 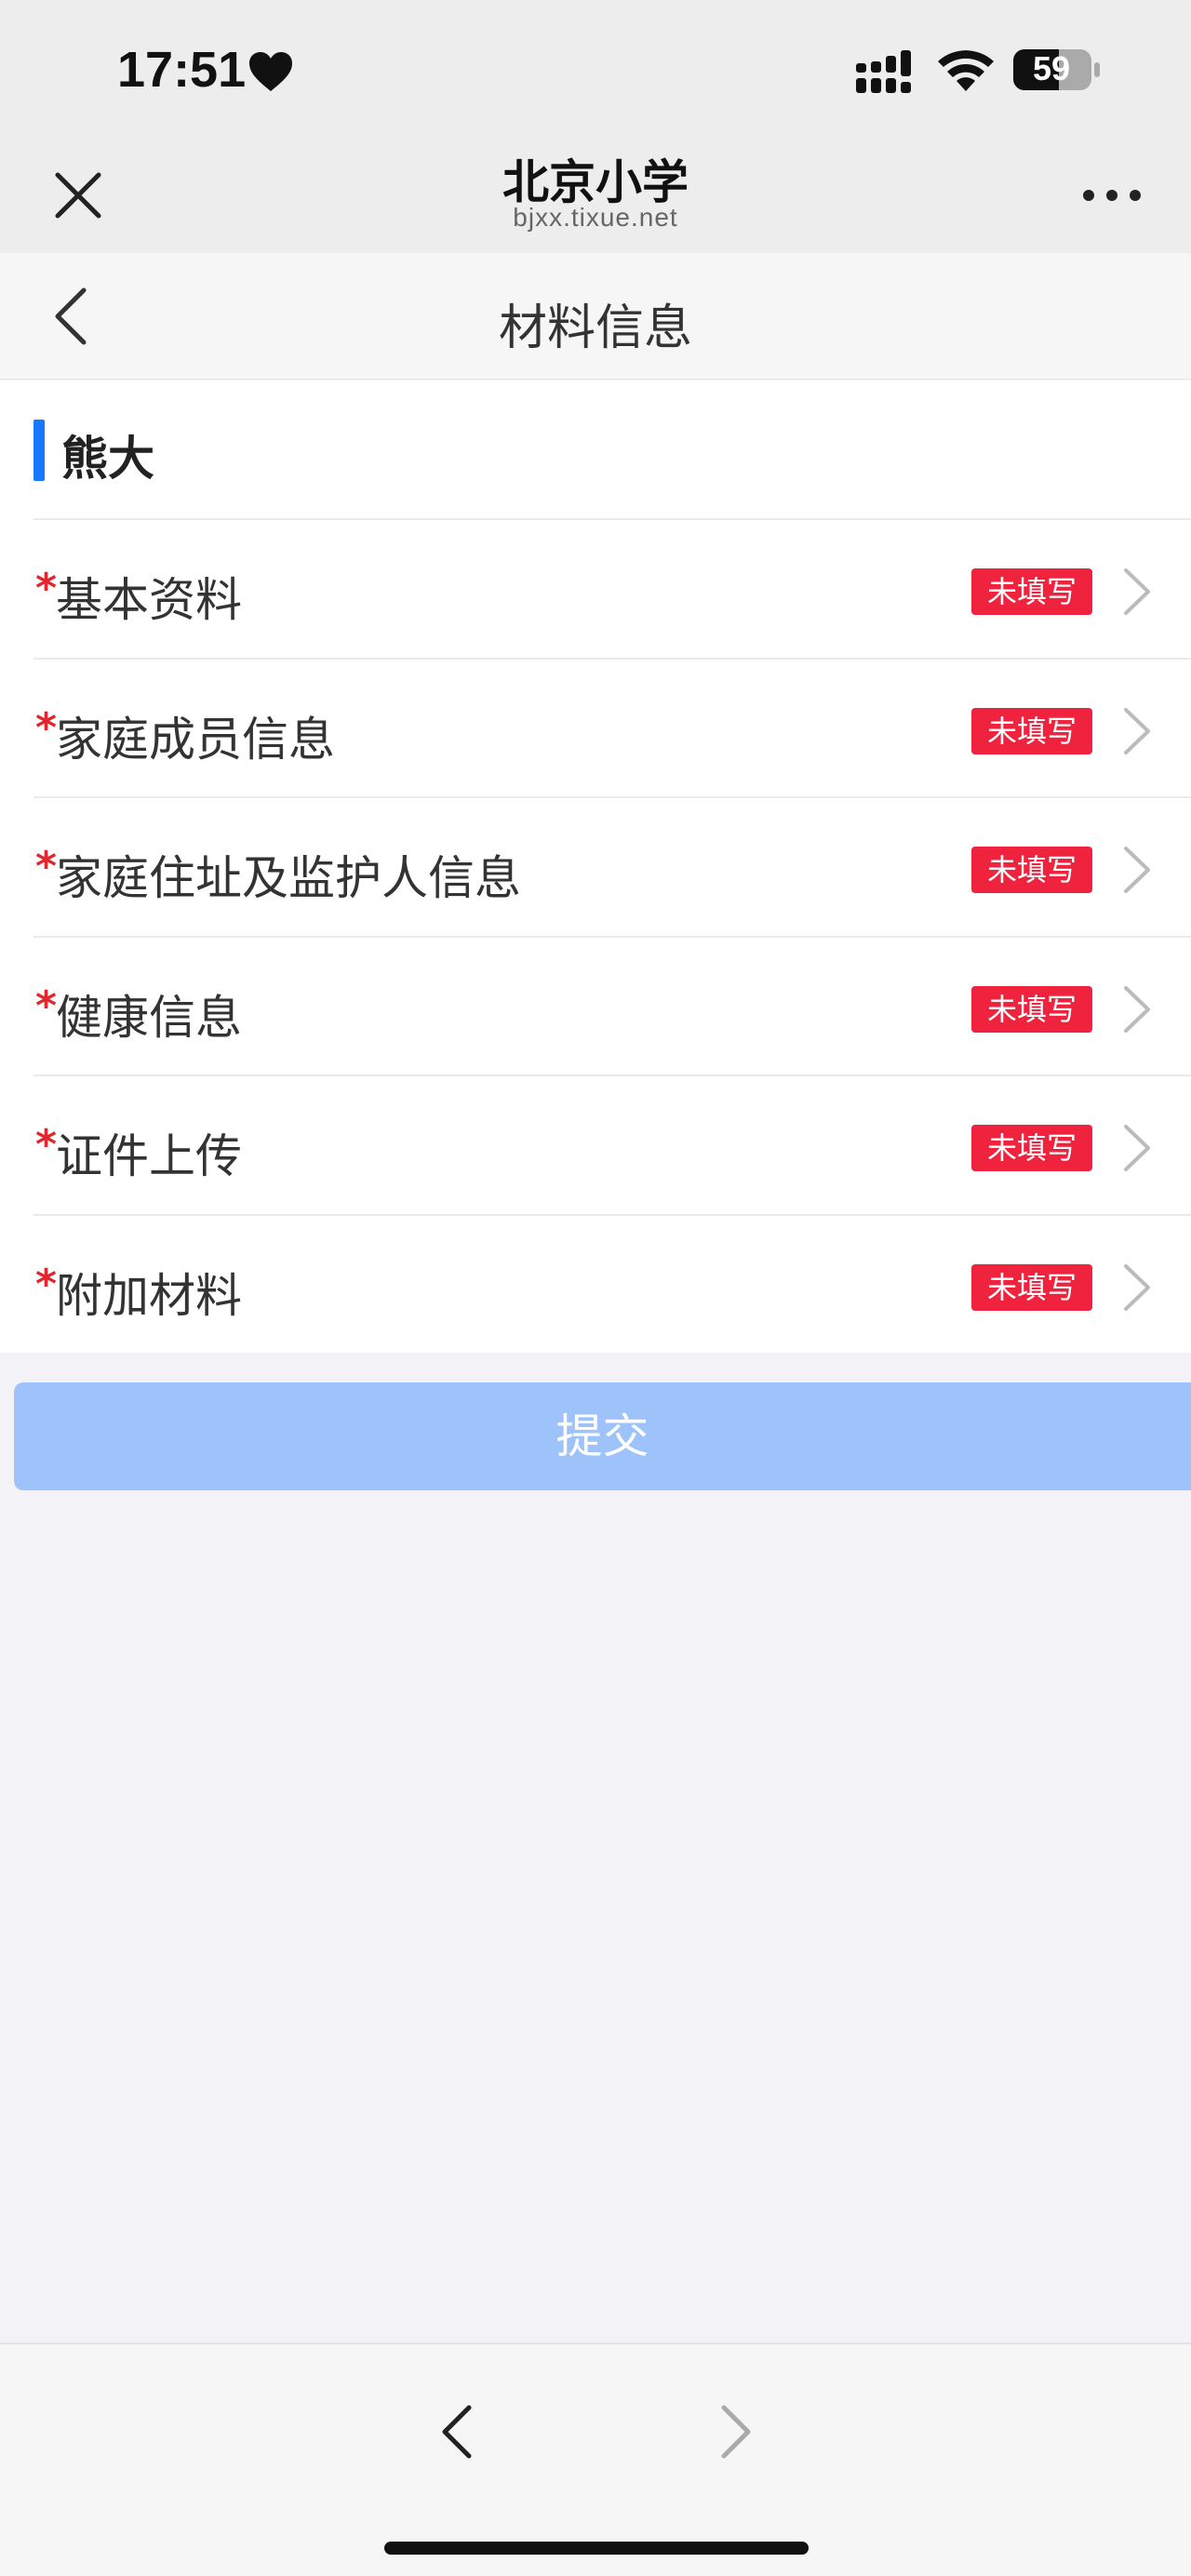 What do you see at coordinates (595, 2459) in the screenshot?
I see `browser-bottom-bar` at bounding box center [595, 2459].